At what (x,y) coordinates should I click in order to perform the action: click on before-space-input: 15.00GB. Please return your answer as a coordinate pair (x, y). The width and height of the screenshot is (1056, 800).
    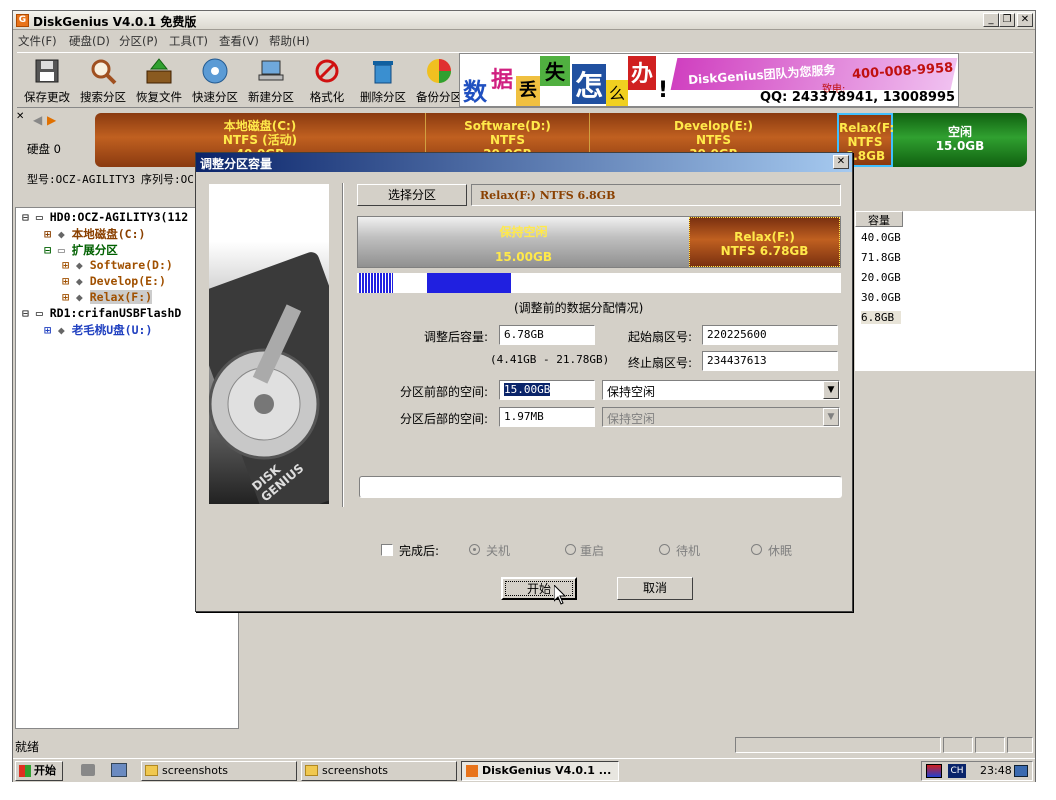
    Looking at the image, I should click on (547, 390).